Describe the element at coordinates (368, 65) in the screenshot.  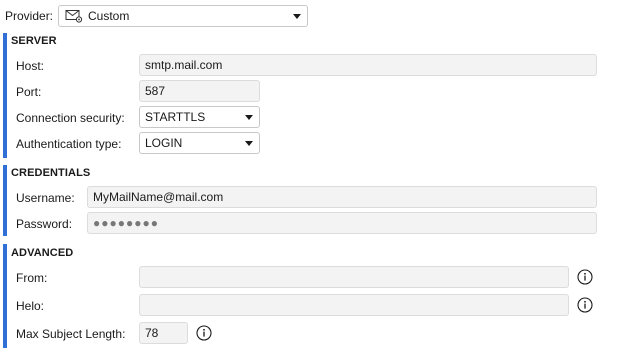
I see `host-input: smtp.mail.com` at that location.